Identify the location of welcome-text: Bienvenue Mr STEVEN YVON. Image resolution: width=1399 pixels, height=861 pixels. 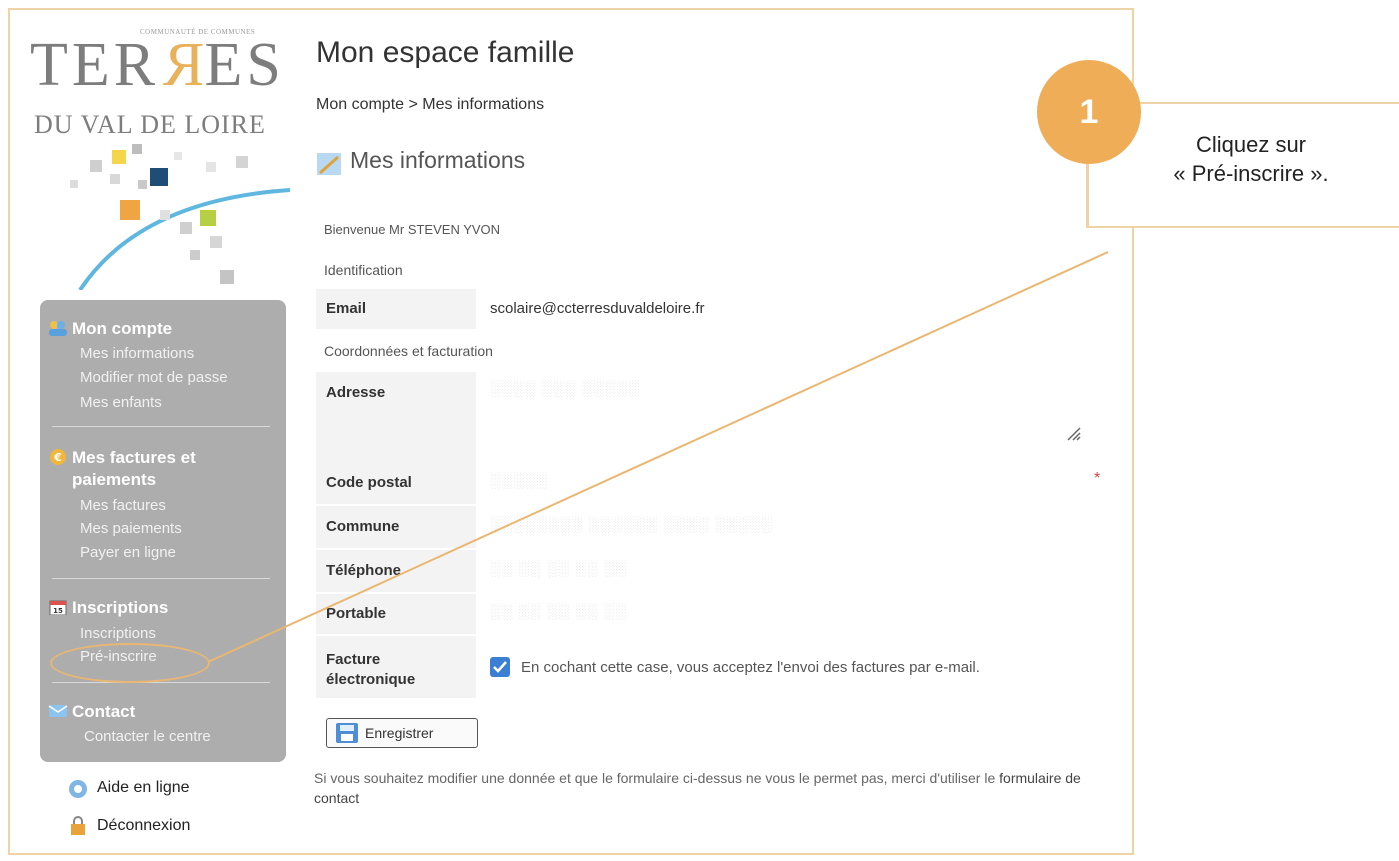
(412, 229).